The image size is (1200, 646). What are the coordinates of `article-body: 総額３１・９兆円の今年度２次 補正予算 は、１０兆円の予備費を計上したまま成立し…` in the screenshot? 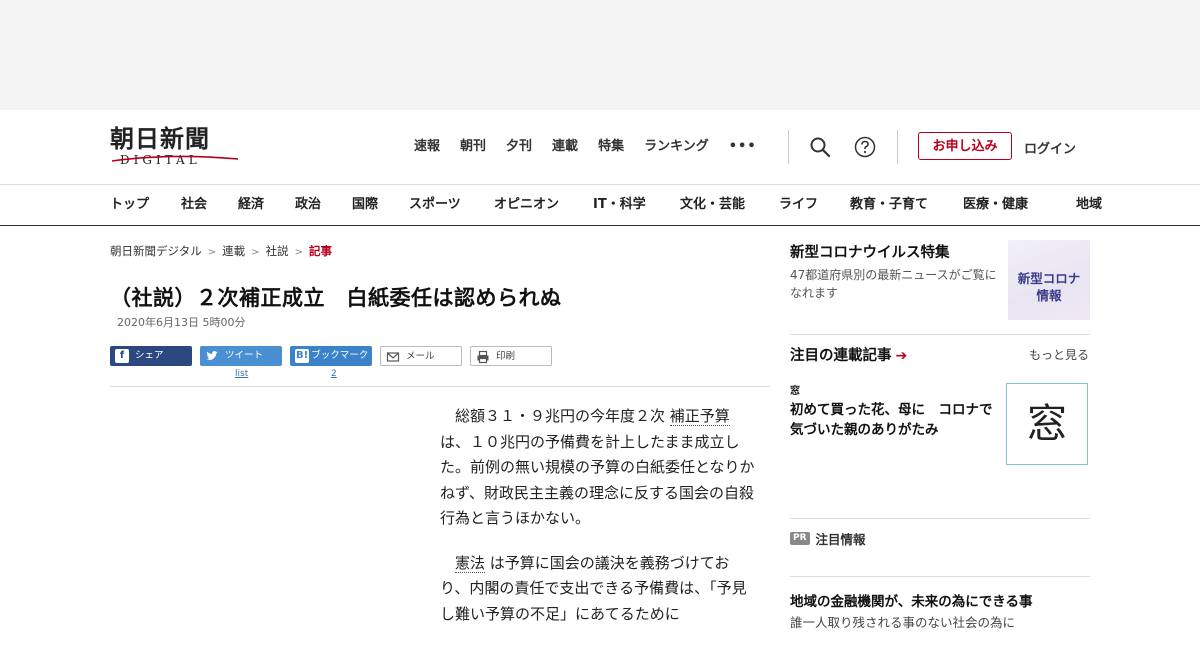 It's located at (597, 525).